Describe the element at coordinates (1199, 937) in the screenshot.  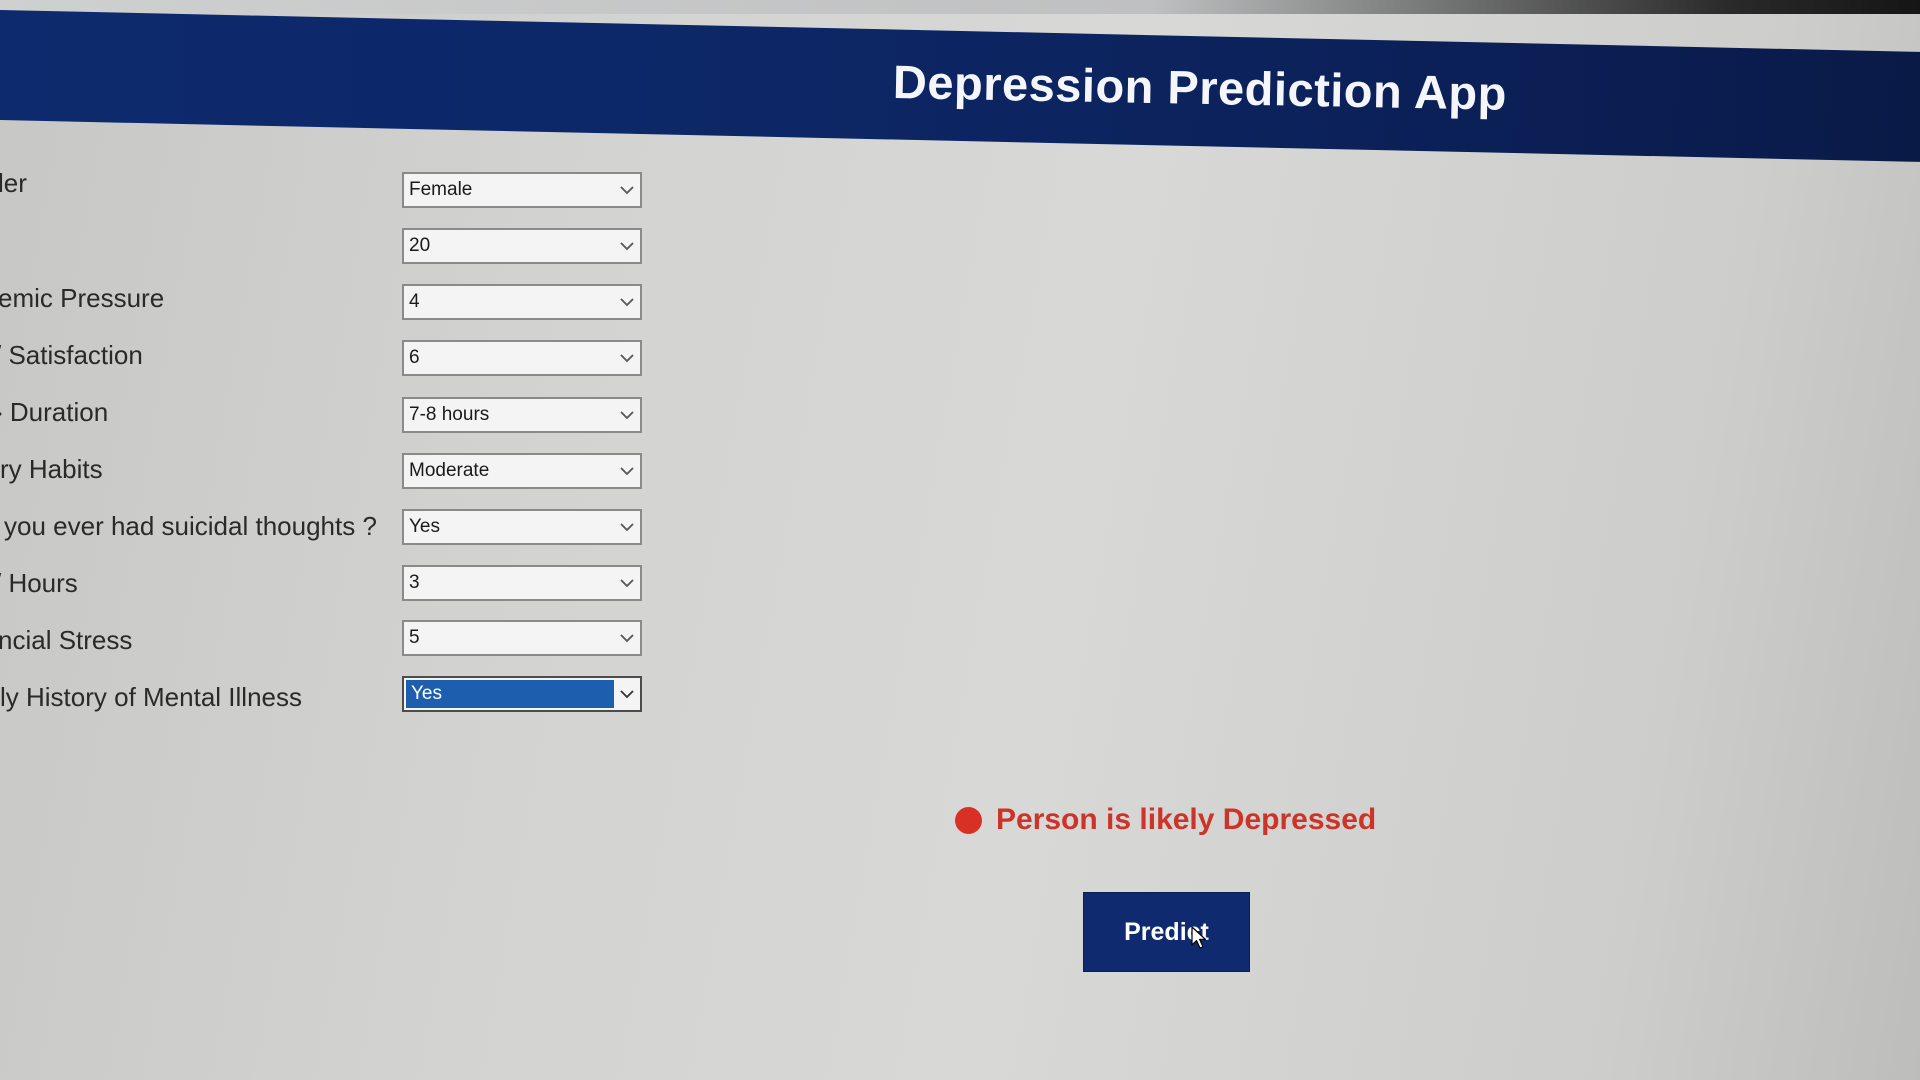
I see `mouse-pointer-icon` at that location.